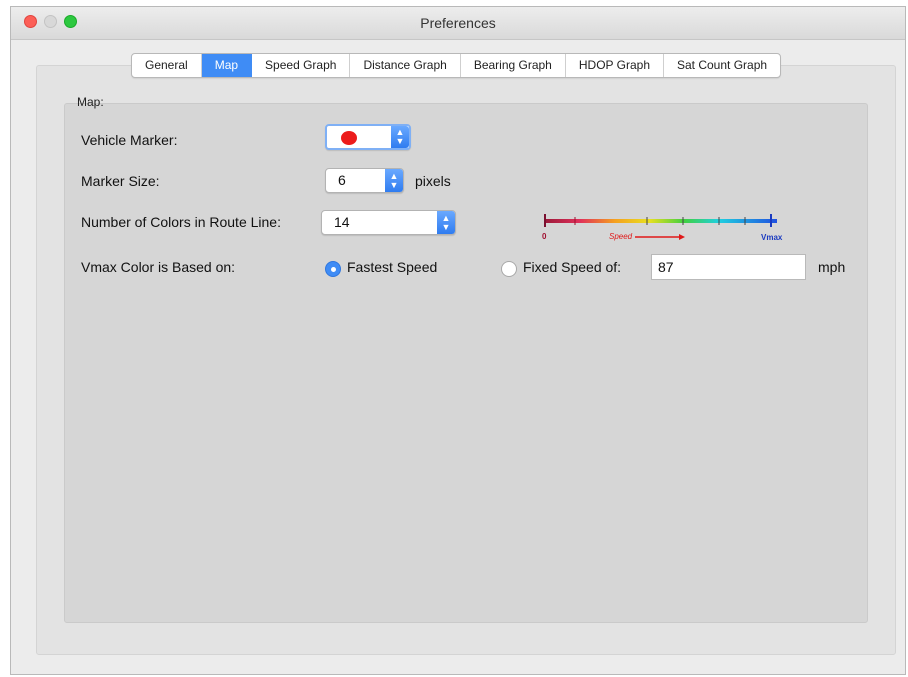  Describe the element at coordinates (662, 227) in the screenshot. I see `speed-color-scale: 0 Speed Vmax` at that location.